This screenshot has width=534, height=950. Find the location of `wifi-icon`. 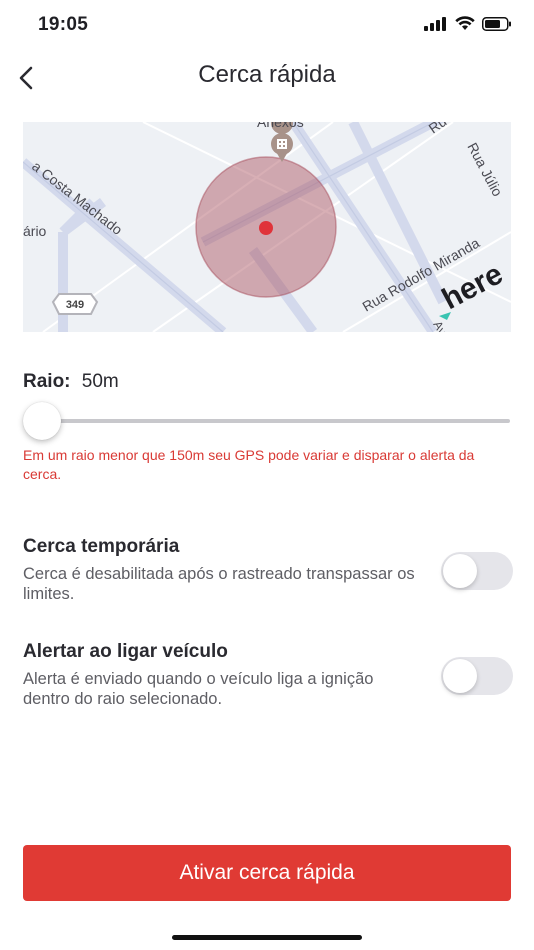

wifi-icon is located at coordinates (465, 23).